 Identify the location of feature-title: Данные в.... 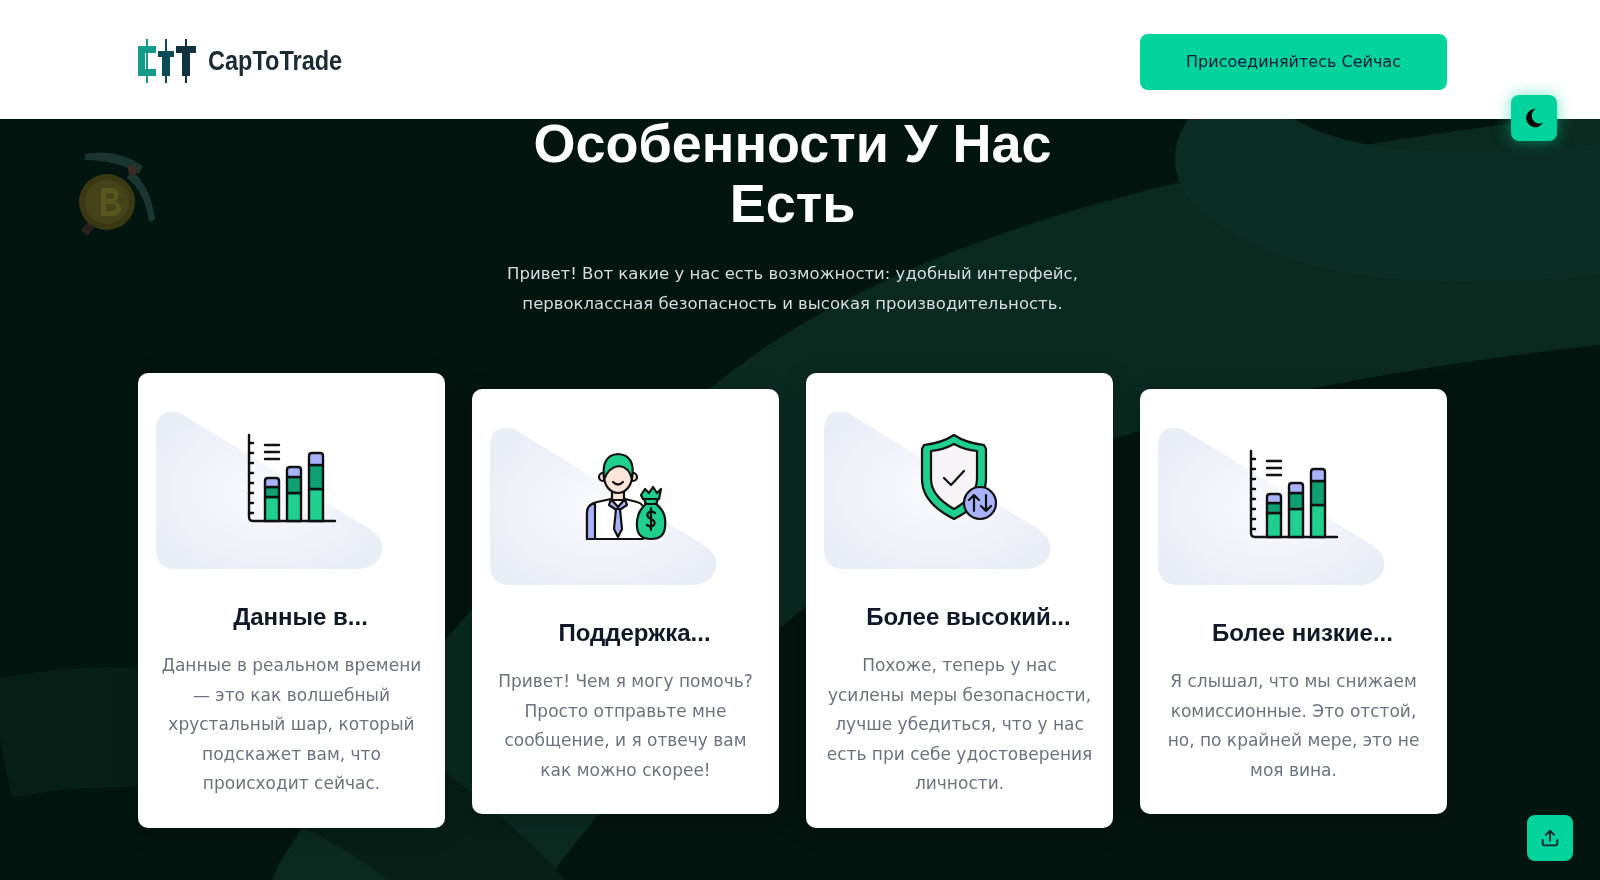
(300, 617).